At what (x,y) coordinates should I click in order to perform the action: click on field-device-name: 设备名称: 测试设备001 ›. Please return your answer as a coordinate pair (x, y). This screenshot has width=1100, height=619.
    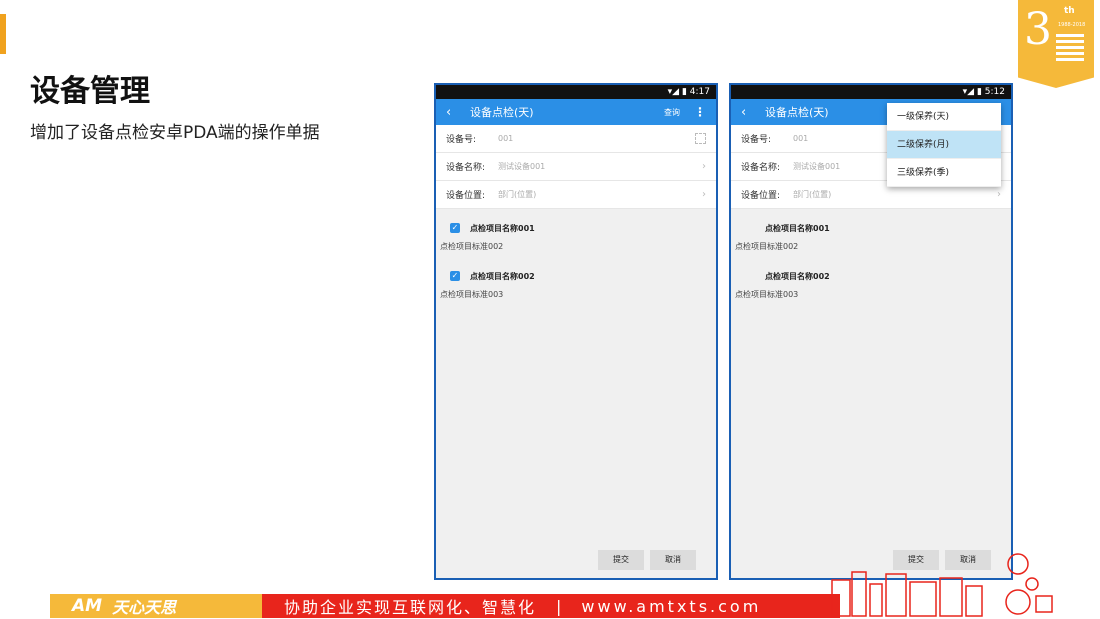
    Looking at the image, I should click on (576, 167).